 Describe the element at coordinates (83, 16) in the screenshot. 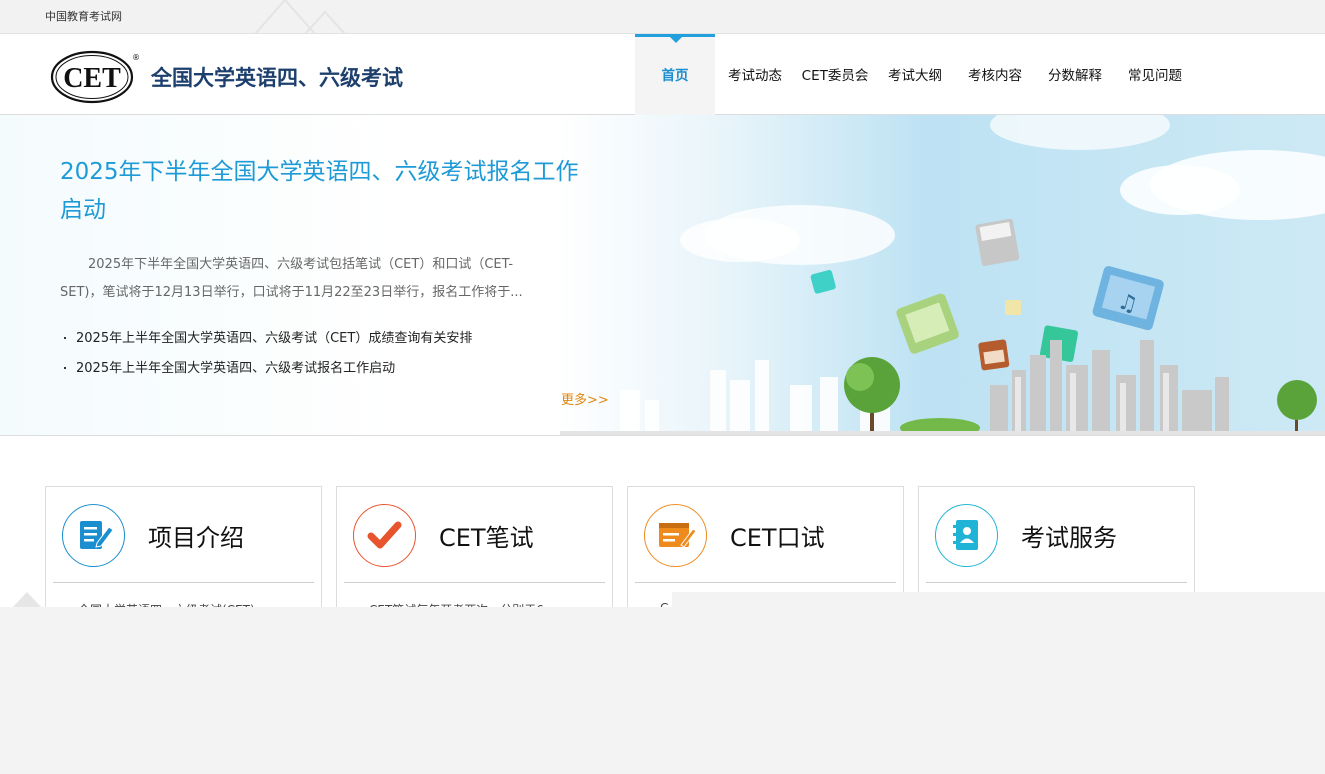

I see `neea-site-link: 中国教育考试网` at that location.